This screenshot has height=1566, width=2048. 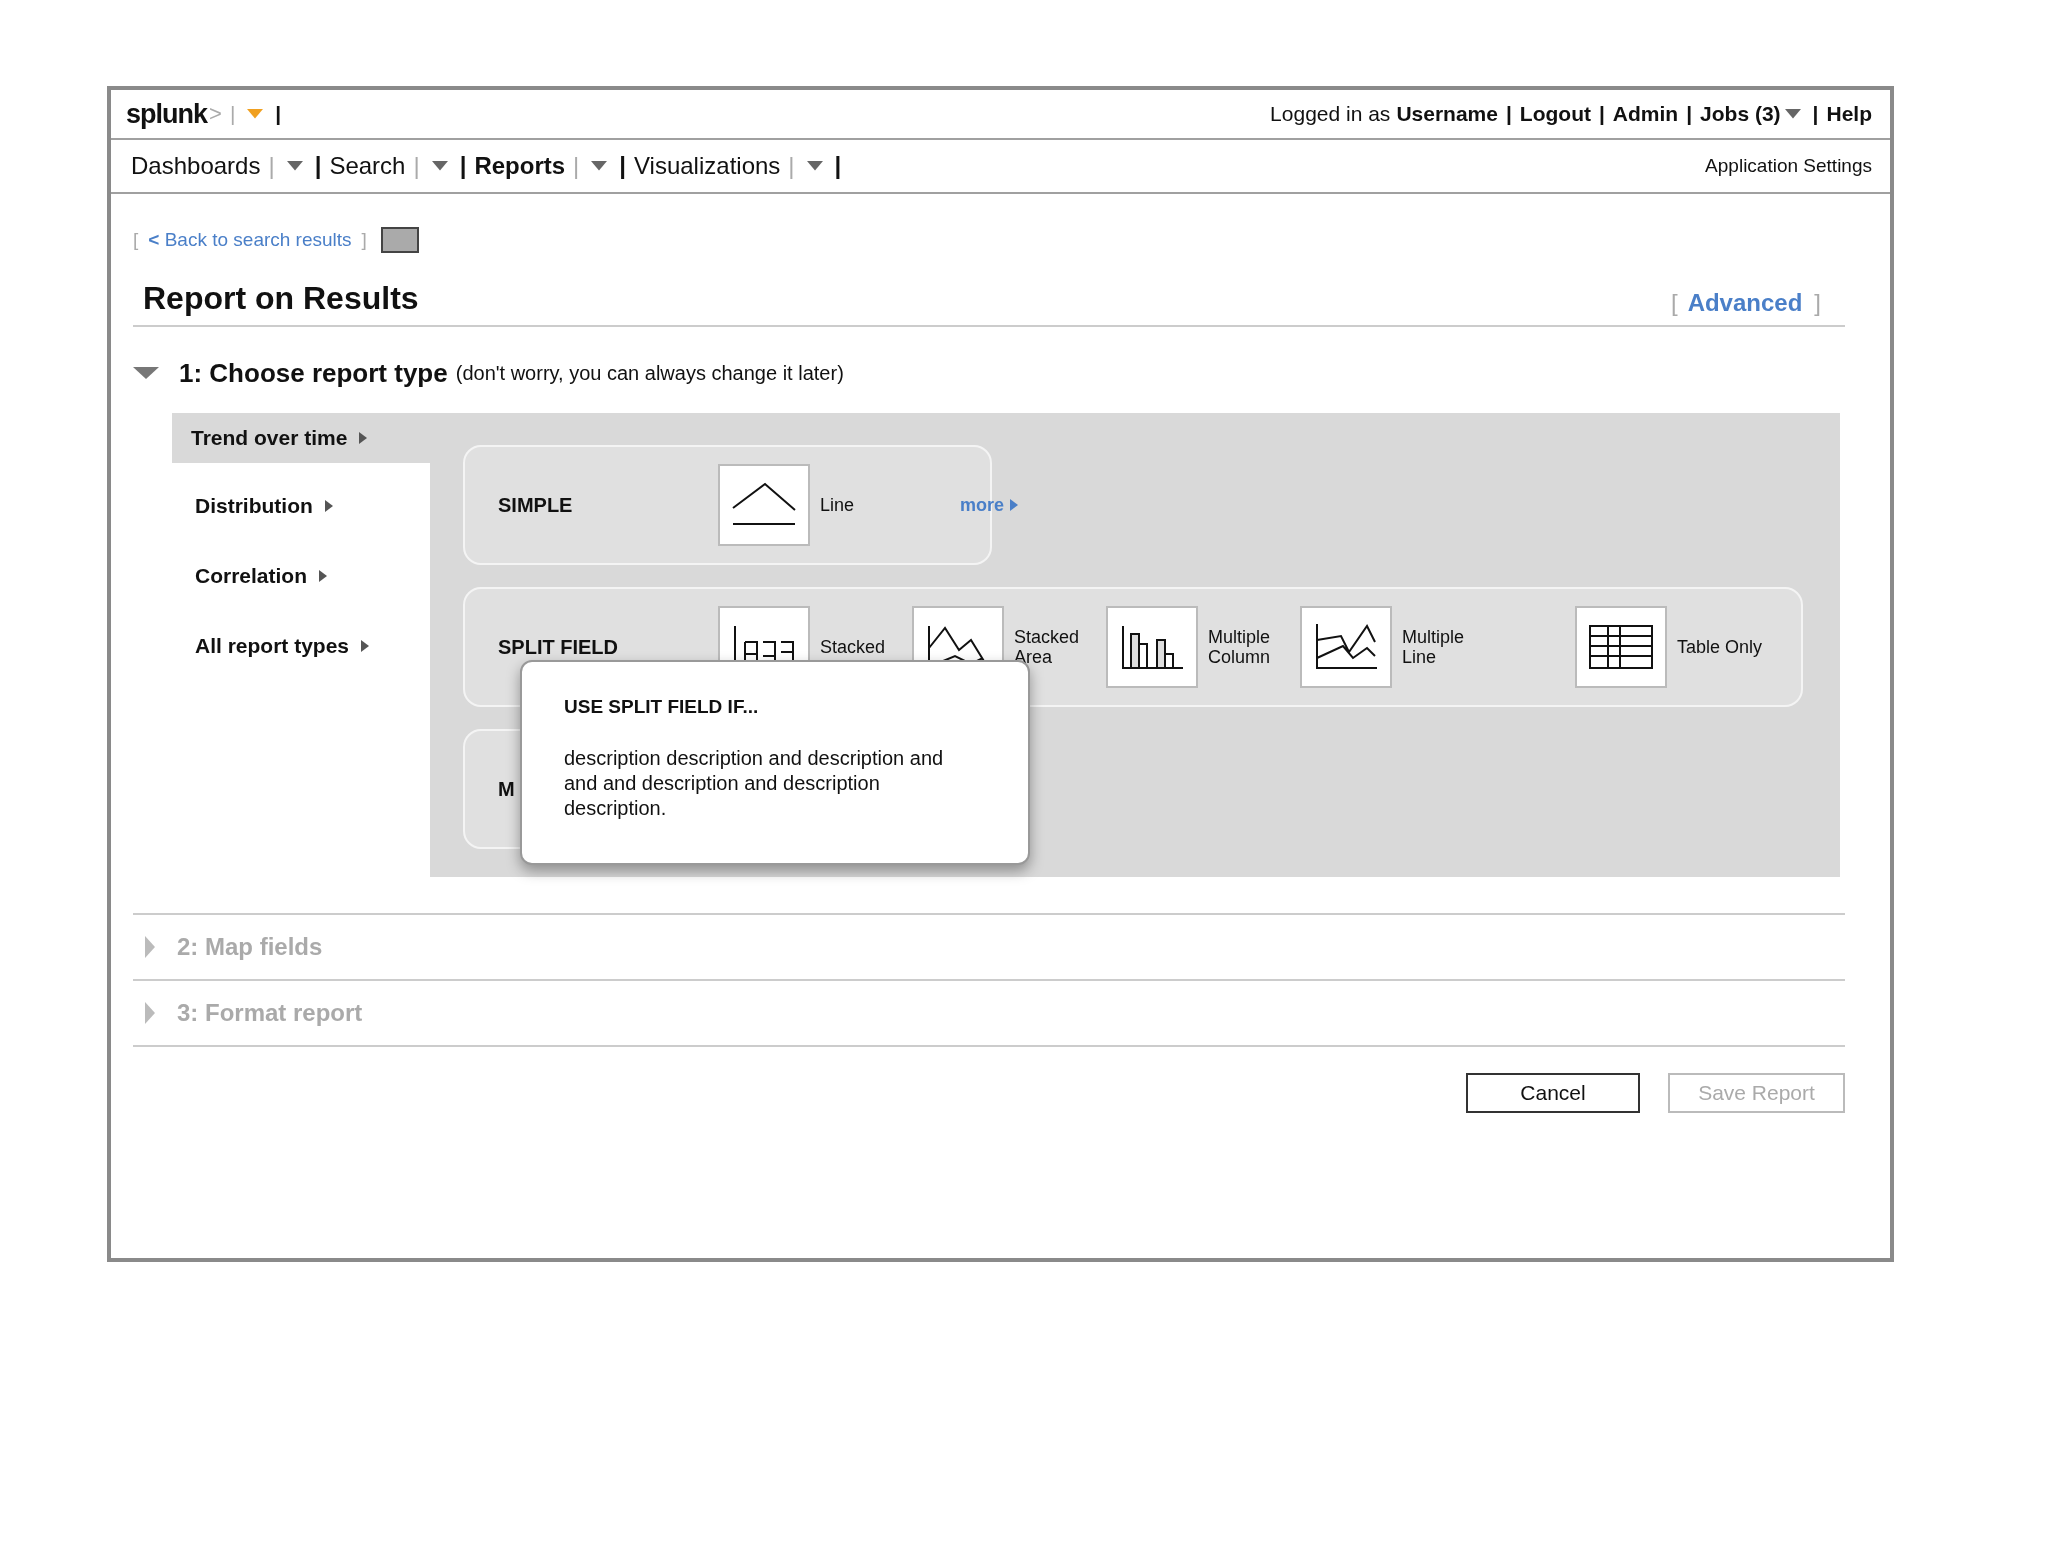 I want to click on tooltip-text: description description and description and and and description and description description., so click(x=754, y=783).